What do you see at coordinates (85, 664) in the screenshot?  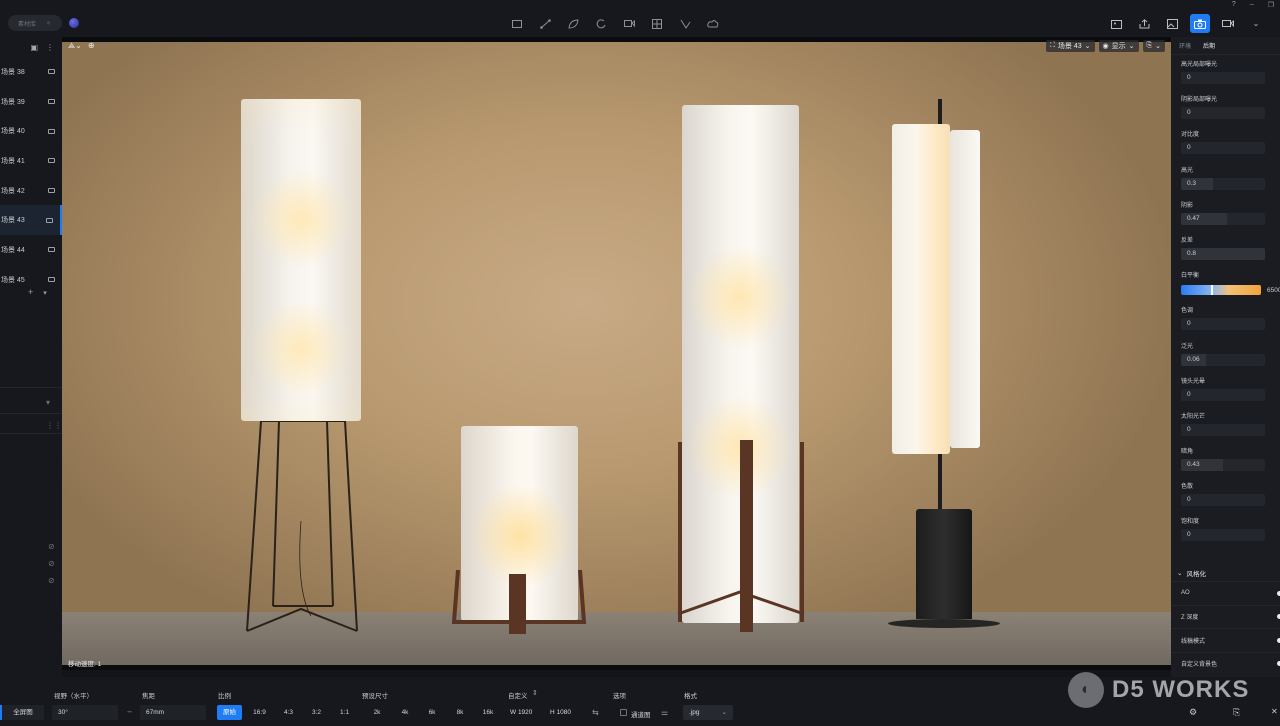 I see `move-speed: 移动速度: 1` at bounding box center [85, 664].